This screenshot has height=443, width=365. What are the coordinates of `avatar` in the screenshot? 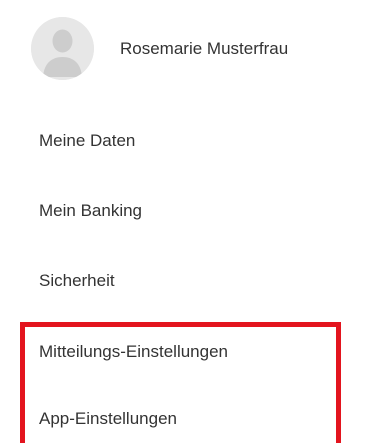 It's located at (62, 48).